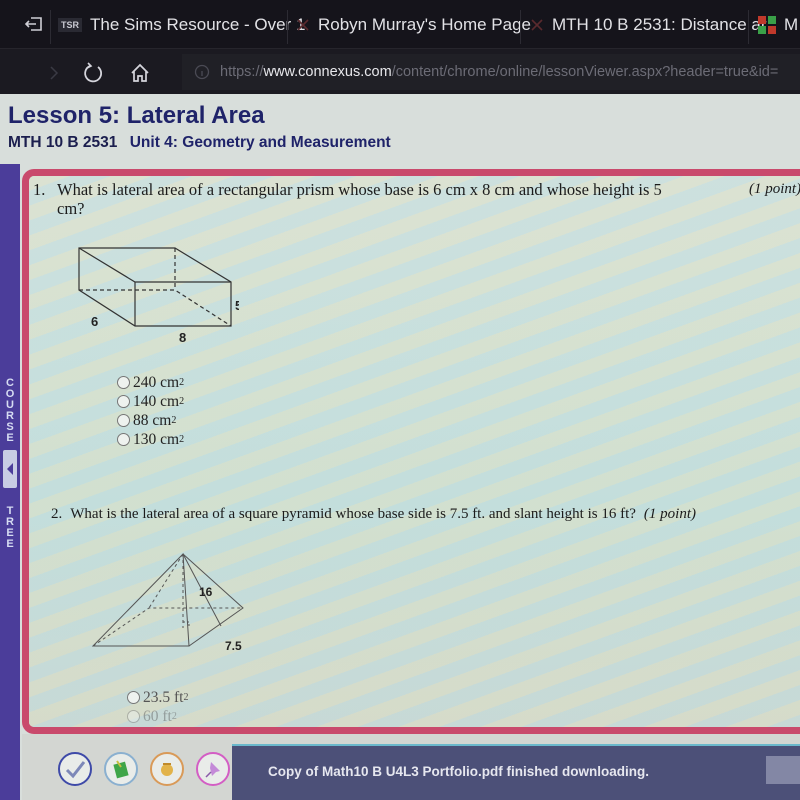 The image size is (800, 800). I want to click on notebook-icon, so click(121, 769).